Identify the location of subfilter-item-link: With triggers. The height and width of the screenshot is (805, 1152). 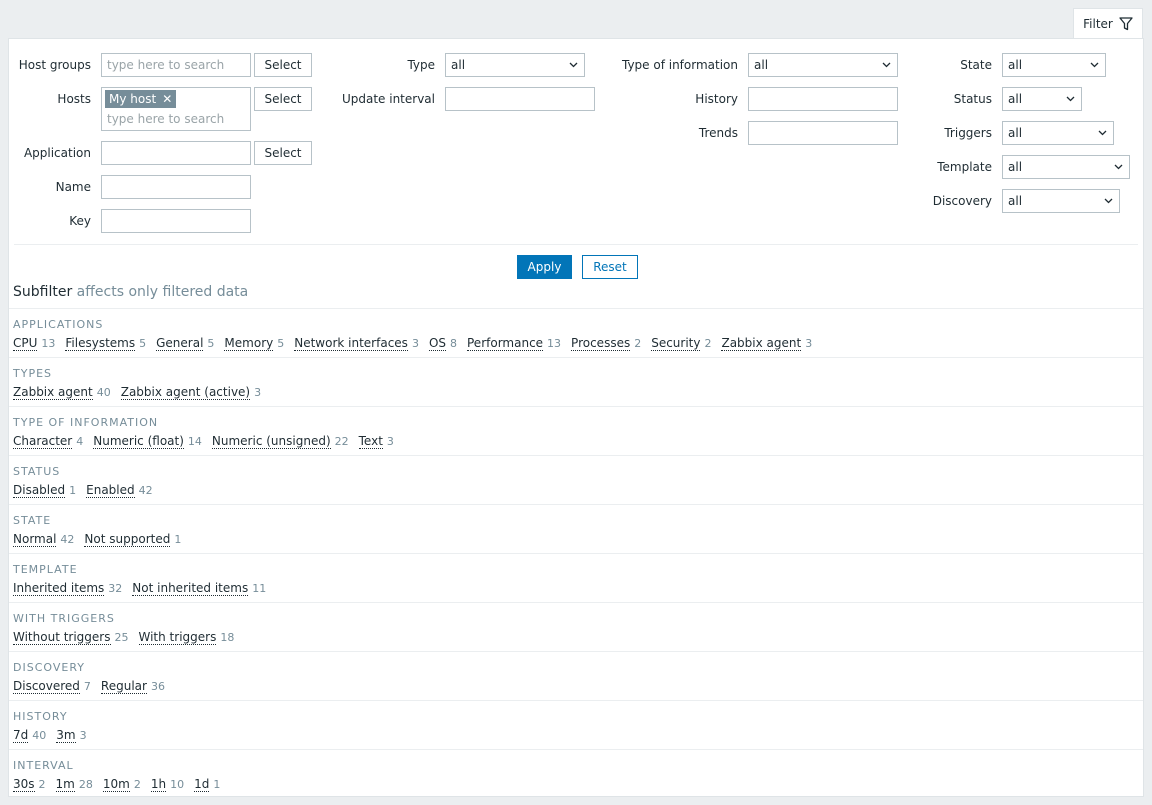
(177, 637).